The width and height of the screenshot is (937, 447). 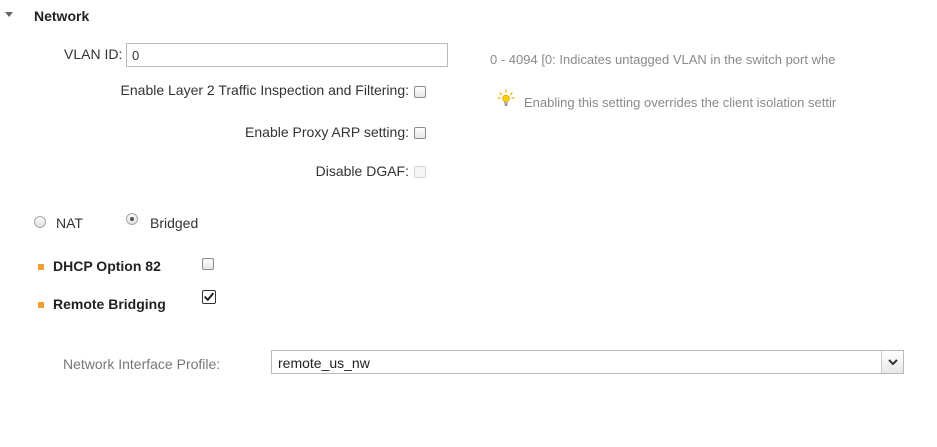 I want to click on dropdown-button, so click(x=892, y=362).